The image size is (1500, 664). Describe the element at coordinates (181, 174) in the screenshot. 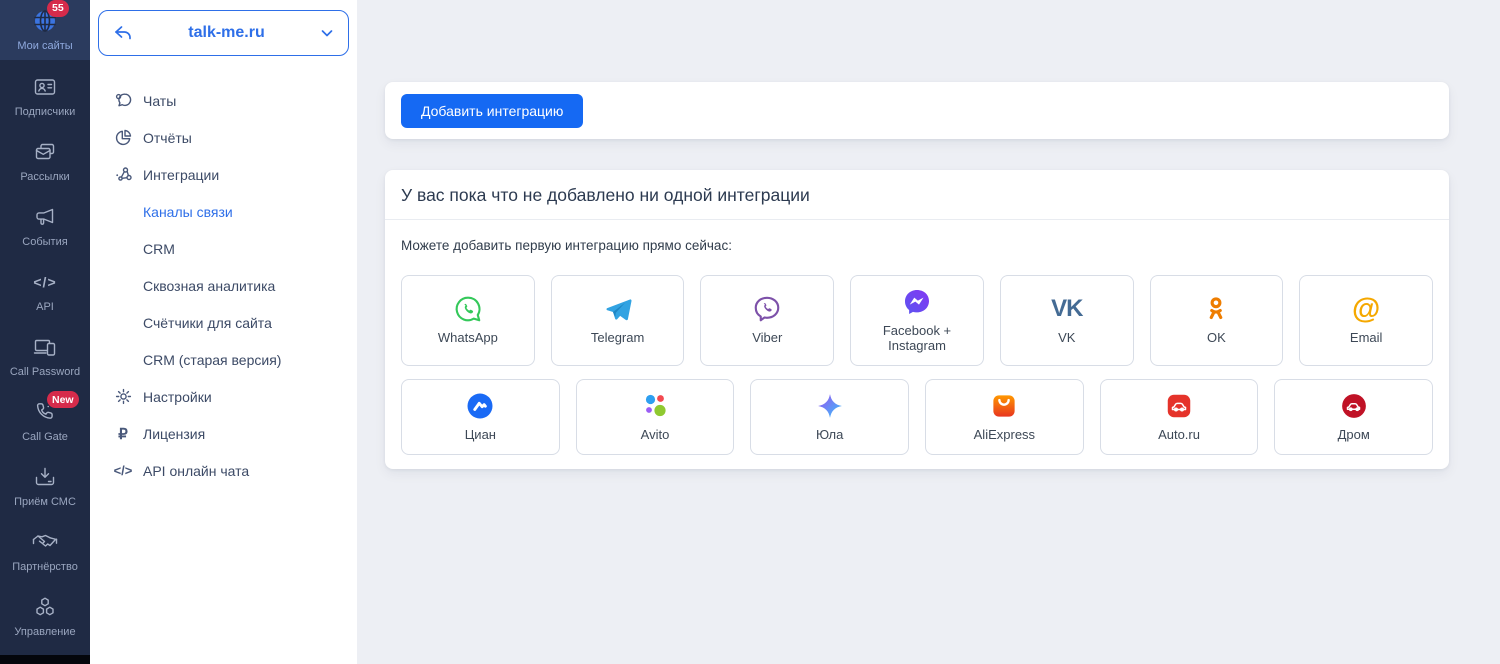

I see `menu-item-label: Интеграции` at that location.